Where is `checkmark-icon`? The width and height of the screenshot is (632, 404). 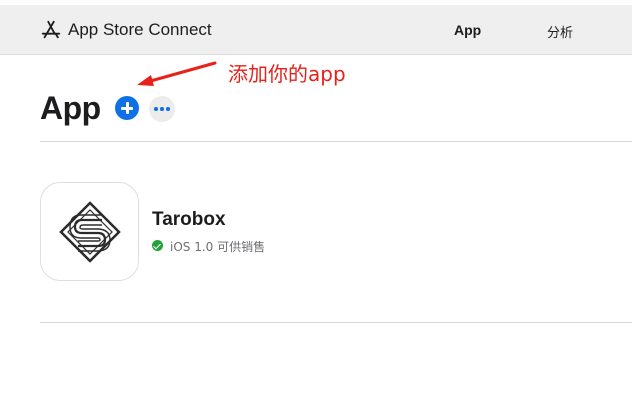
checkmark-icon is located at coordinates (157, 245).